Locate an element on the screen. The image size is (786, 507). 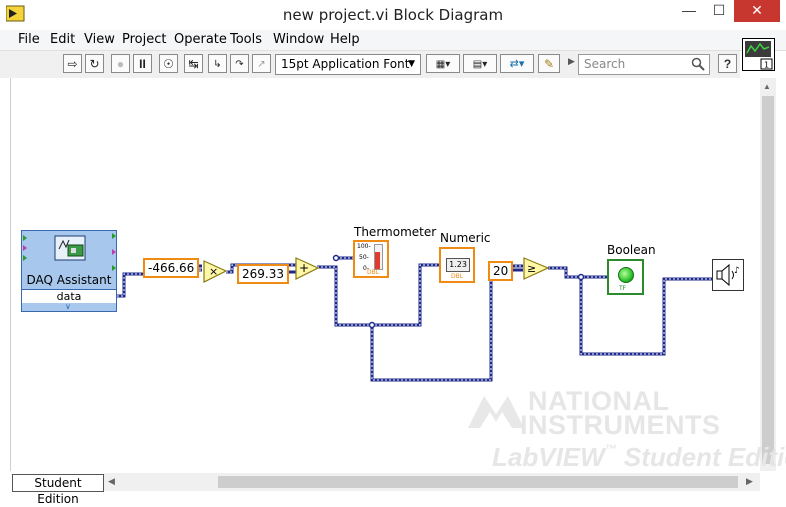
thermometer-tick: 100- is located at coordinates (364, 246).